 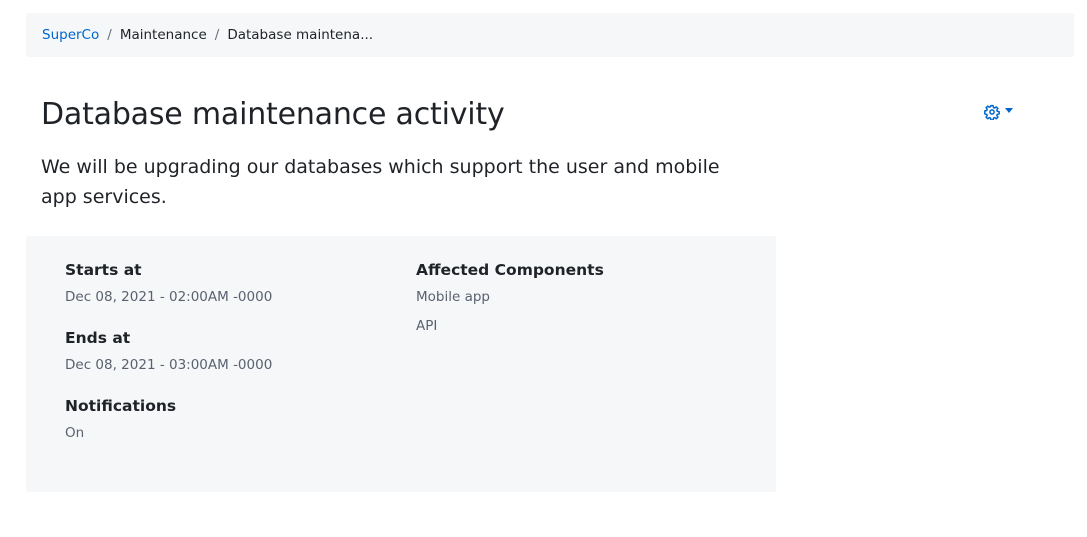 I want to click on gear-icon, so click(x=992, y=112).